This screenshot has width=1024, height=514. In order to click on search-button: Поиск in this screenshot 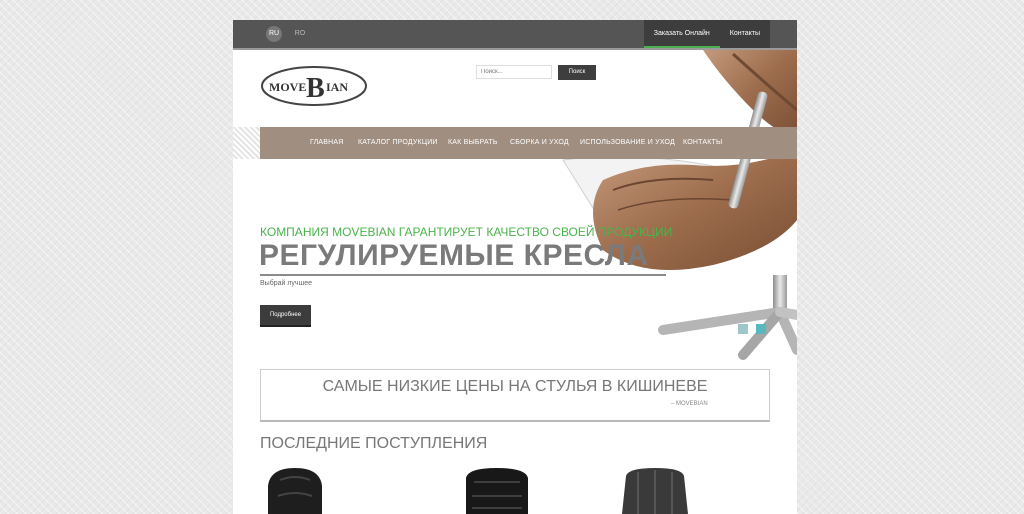, I will do `click(577, 72)`.